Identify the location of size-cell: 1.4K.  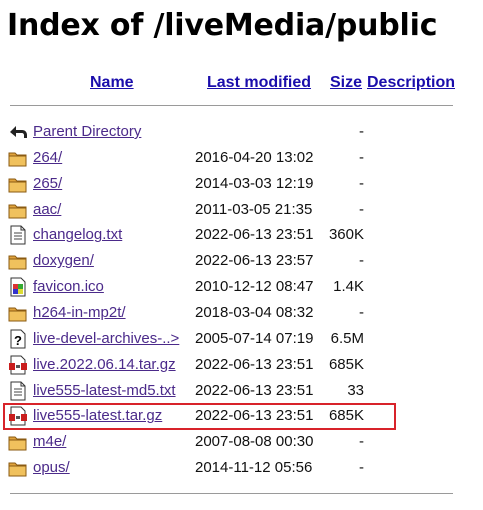
(348, 287).